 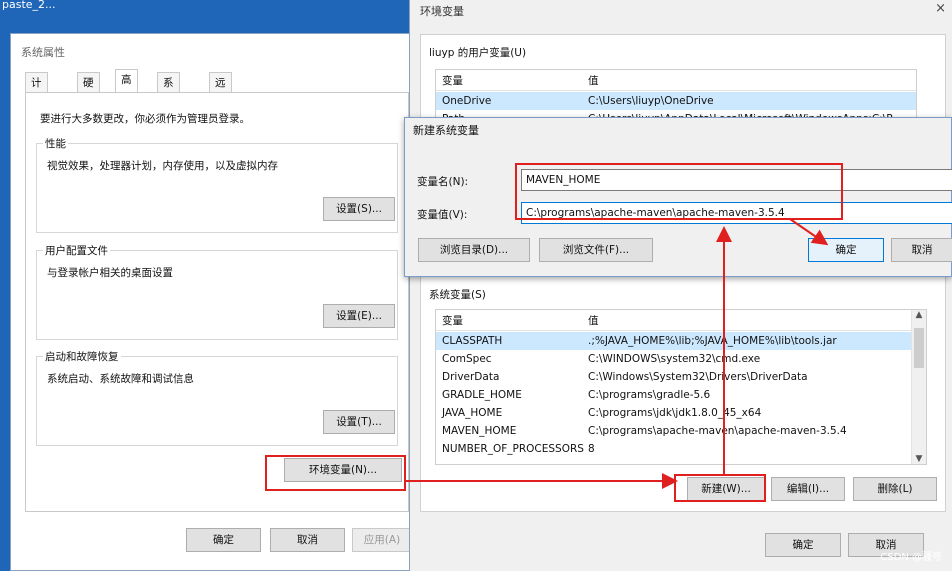 I want to click on arrow-to-ok, so click(x=809, y=232).